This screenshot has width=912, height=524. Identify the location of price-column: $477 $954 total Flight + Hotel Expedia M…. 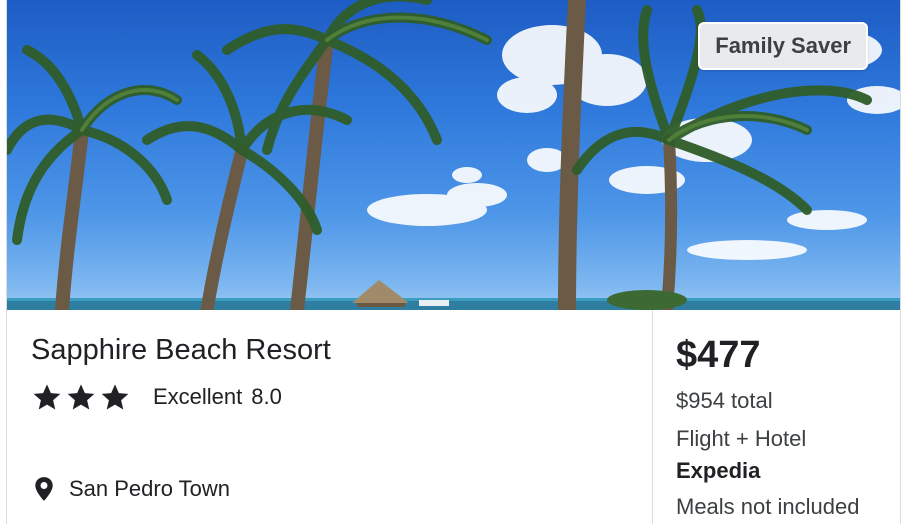
(776, 417).